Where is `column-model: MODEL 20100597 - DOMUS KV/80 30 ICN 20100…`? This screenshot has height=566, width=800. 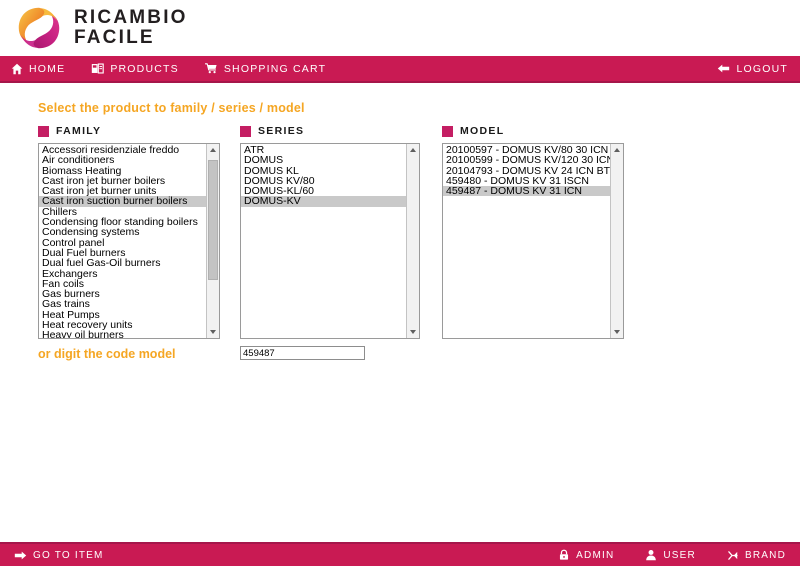
column-model: MODEL 20100597 - DOMUS KV/80 30 ICN 20100… is located at coordinates (533, 232).